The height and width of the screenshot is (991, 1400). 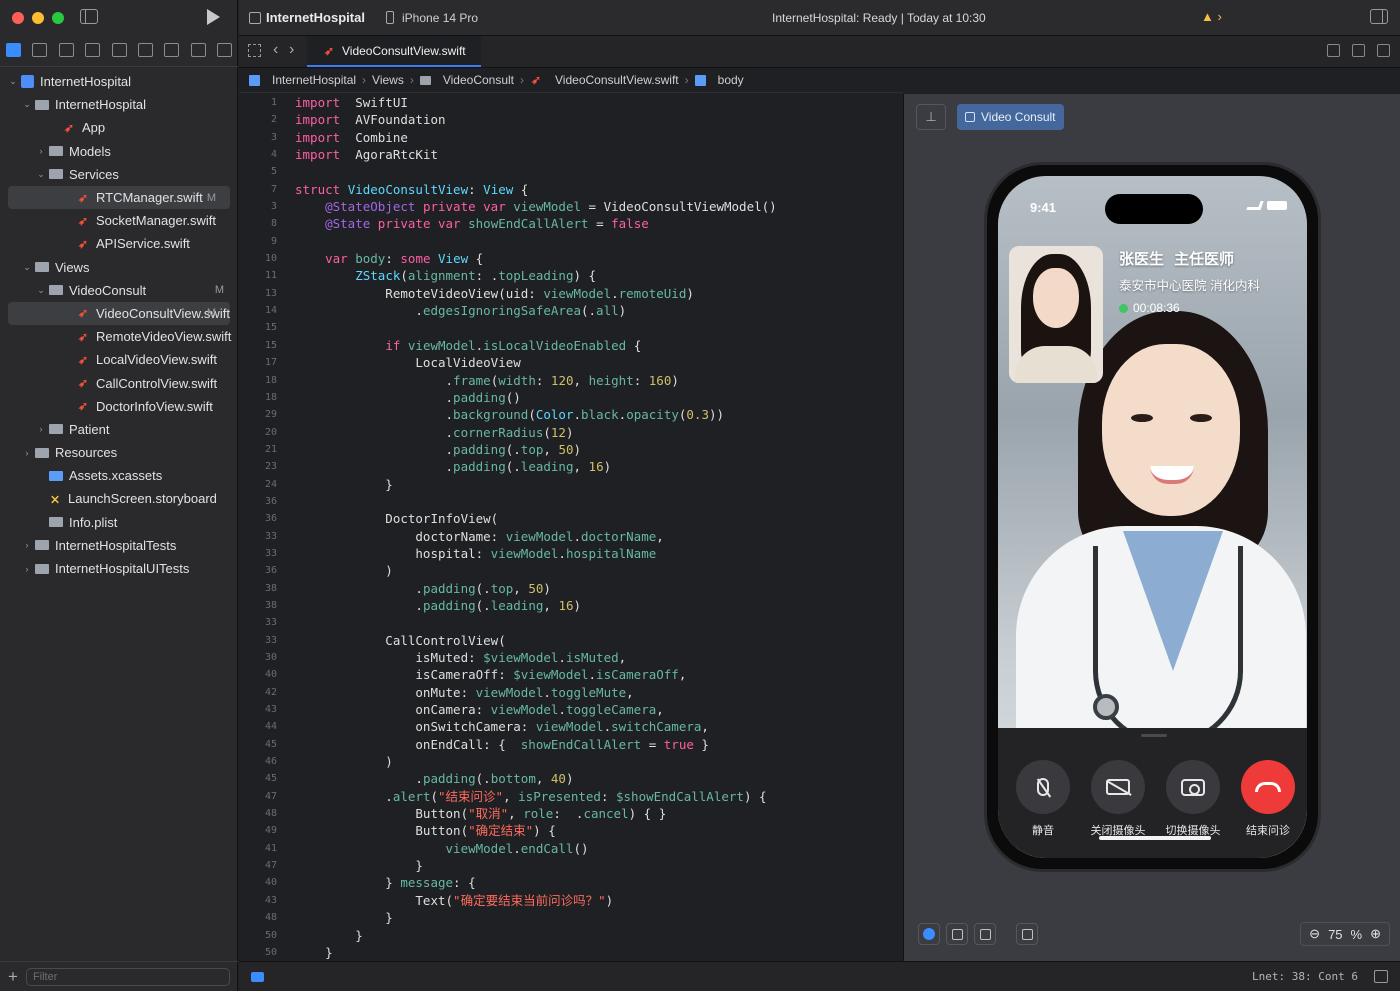 I want to click on navigator-row: ➶ SocketManager.swift, so click(x=119, y=220).